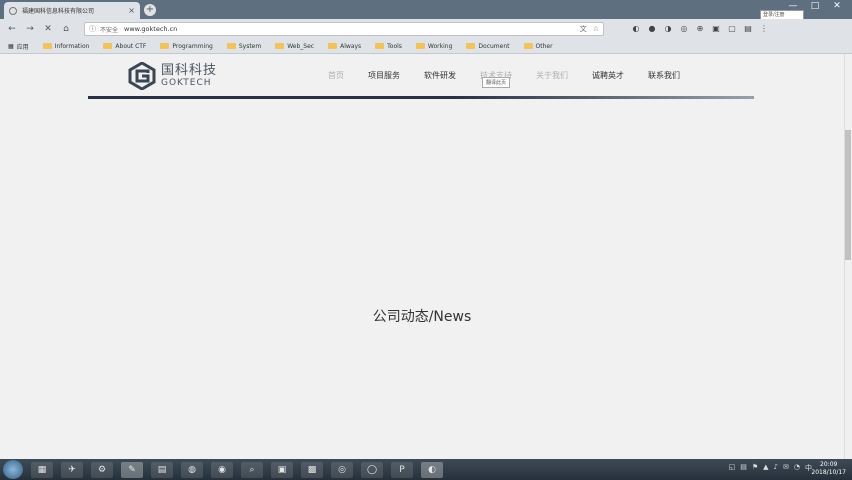 This screenshot has height=480, width=852. What do you see at coordinates (162, 469) in the screenshot?
I see `taskbar-app-icon: ▤` at bounding box center [162, 469].